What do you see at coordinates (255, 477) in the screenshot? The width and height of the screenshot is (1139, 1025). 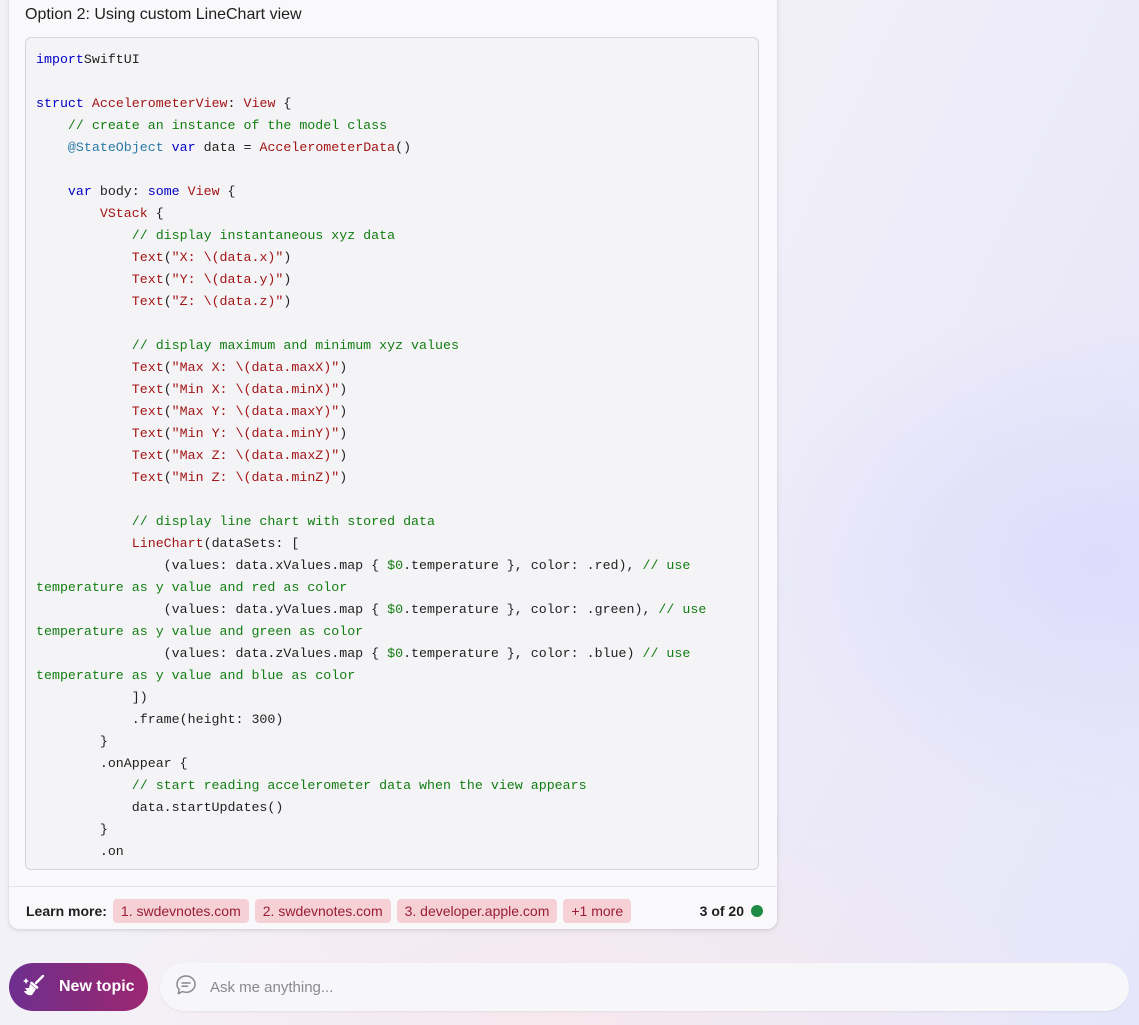 I see `code-token: "Min Z: \(data.minZ)"` at bounding box center [255, 477].